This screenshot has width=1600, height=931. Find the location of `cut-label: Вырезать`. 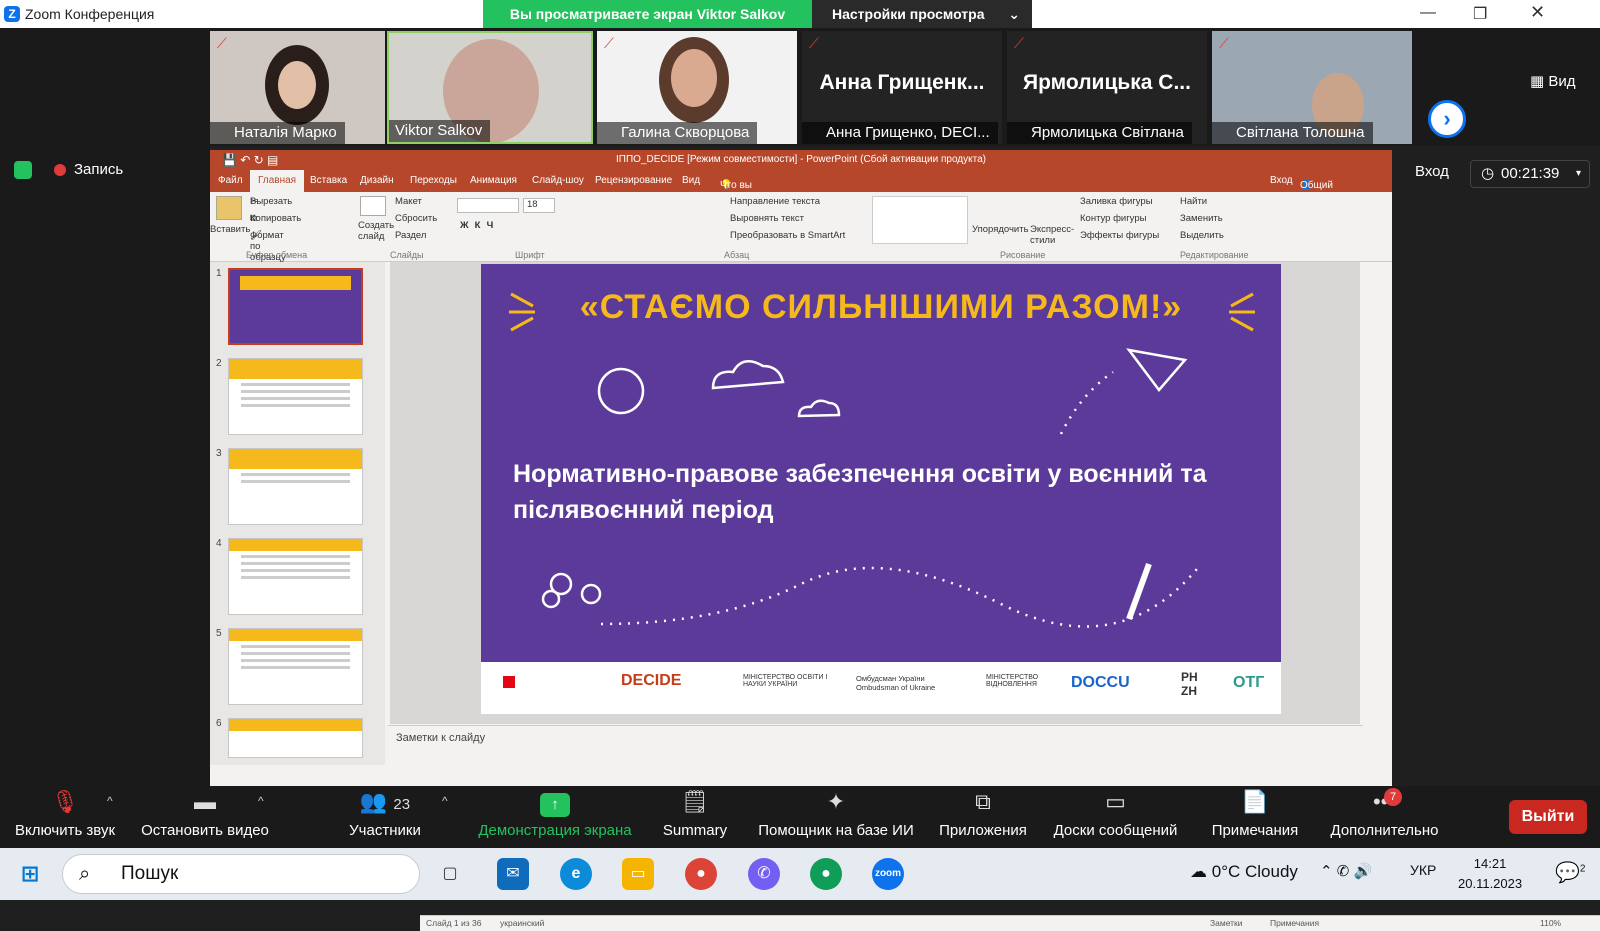

cut-label: Вырезать is located at coordinates (271, 201).